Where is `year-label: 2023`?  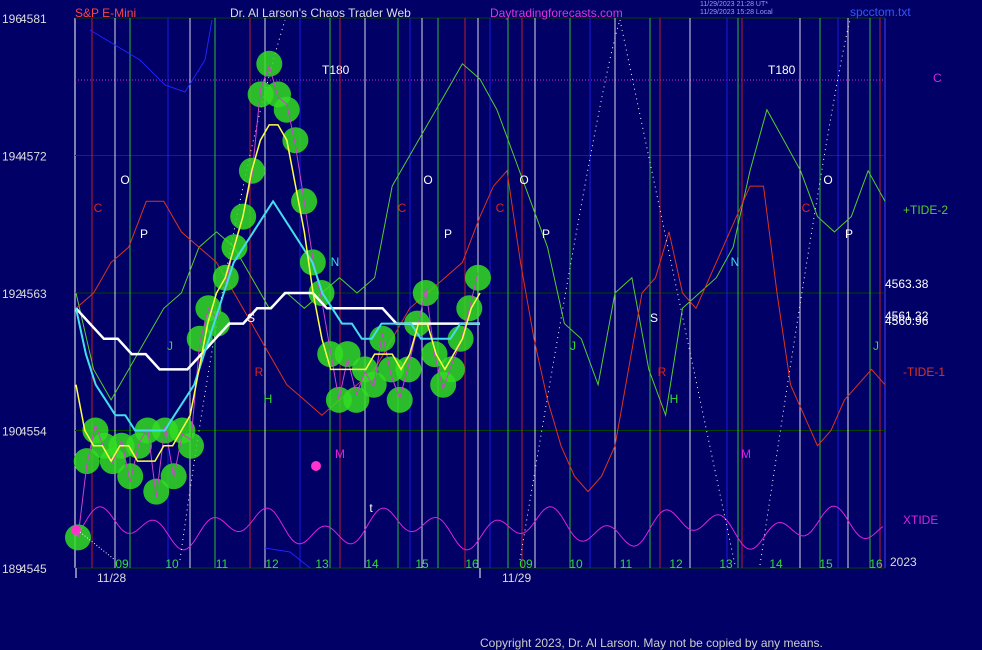
year-label: 2023 is located at coordinates (903, 562).